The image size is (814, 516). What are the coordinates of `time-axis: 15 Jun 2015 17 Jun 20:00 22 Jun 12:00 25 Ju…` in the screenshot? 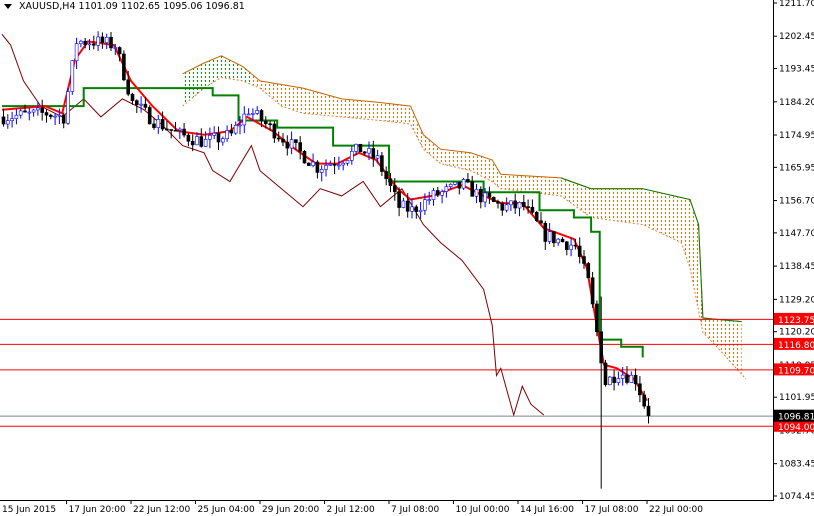 It's located at (352, 507).